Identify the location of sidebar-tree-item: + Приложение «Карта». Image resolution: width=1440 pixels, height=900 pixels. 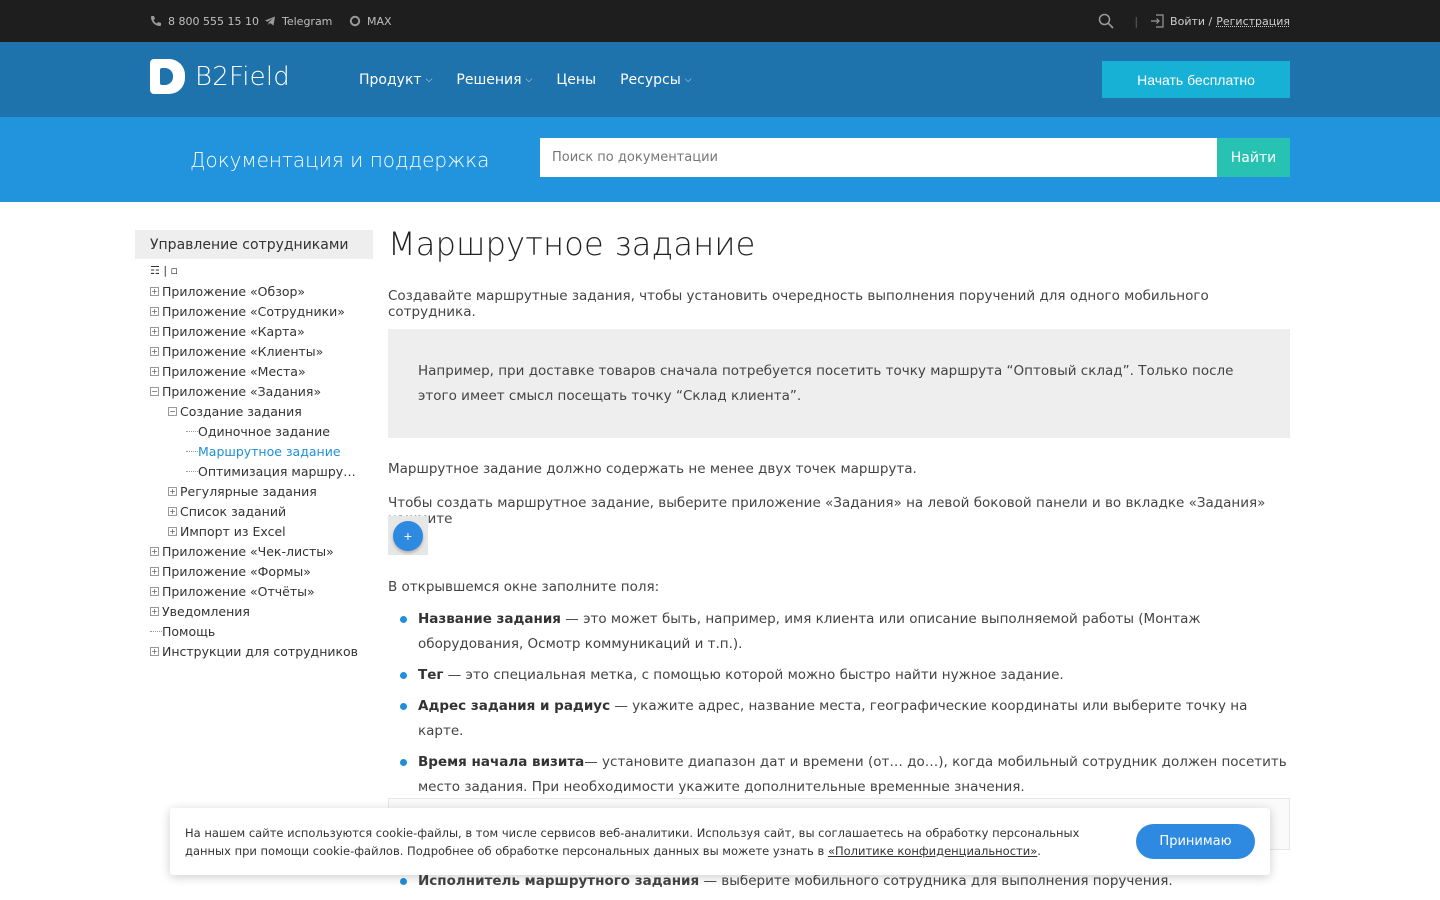
(227, 331).